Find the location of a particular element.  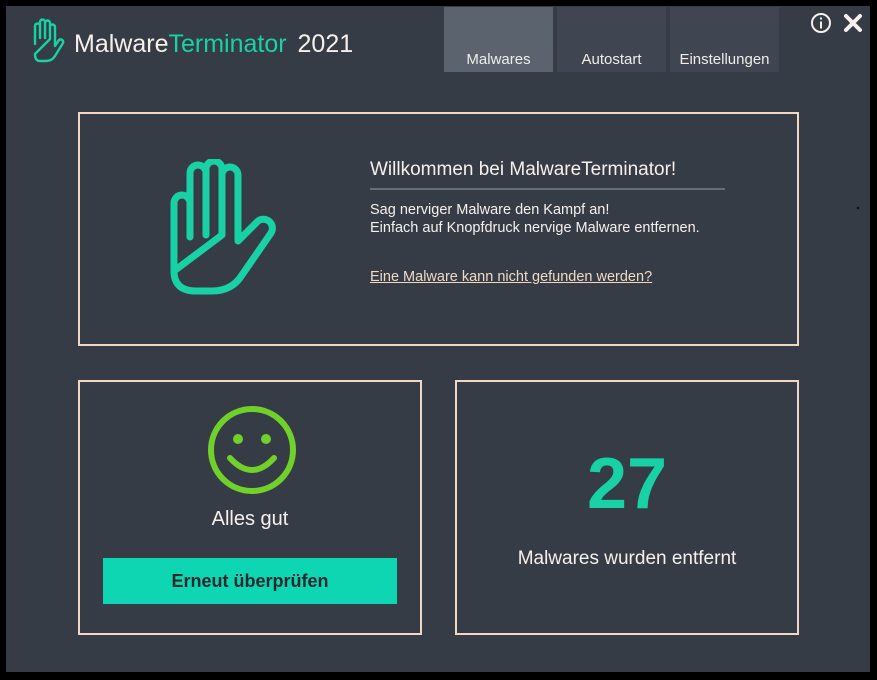

removed-count: 27 is located at coordinates (627, 484).